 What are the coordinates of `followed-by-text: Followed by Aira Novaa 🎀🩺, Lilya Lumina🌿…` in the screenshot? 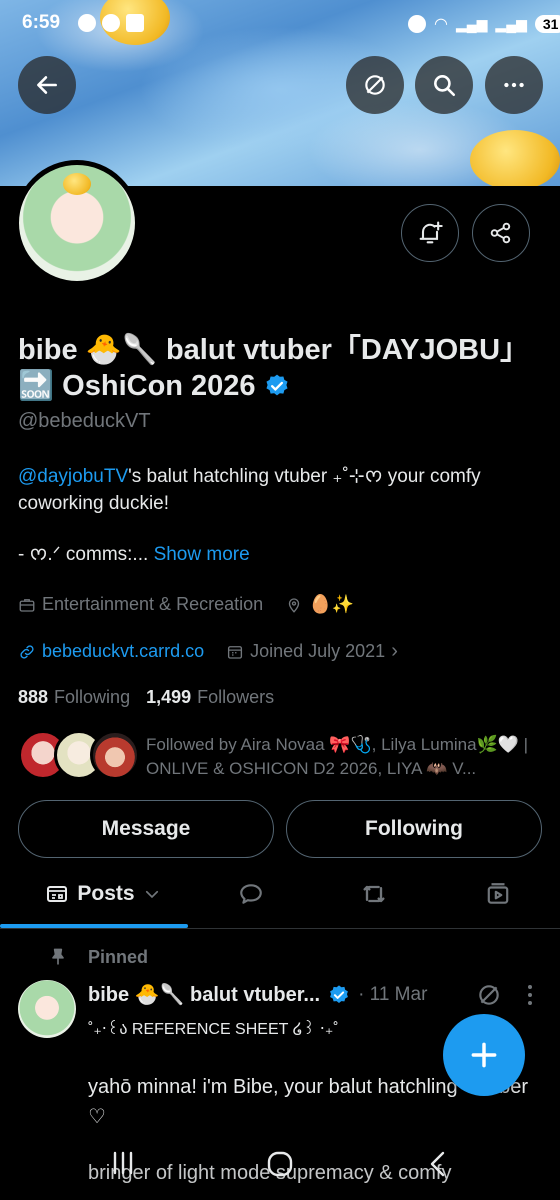 It's located at (344, 757).